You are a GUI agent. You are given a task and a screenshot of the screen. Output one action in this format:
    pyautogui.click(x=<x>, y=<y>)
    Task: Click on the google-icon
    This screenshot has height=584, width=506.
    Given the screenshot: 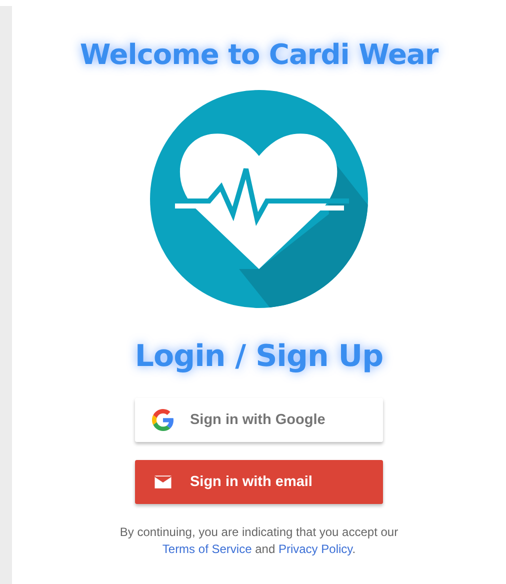 What is the action you would take?
    pyautogui.click(x=163, y=420)
    